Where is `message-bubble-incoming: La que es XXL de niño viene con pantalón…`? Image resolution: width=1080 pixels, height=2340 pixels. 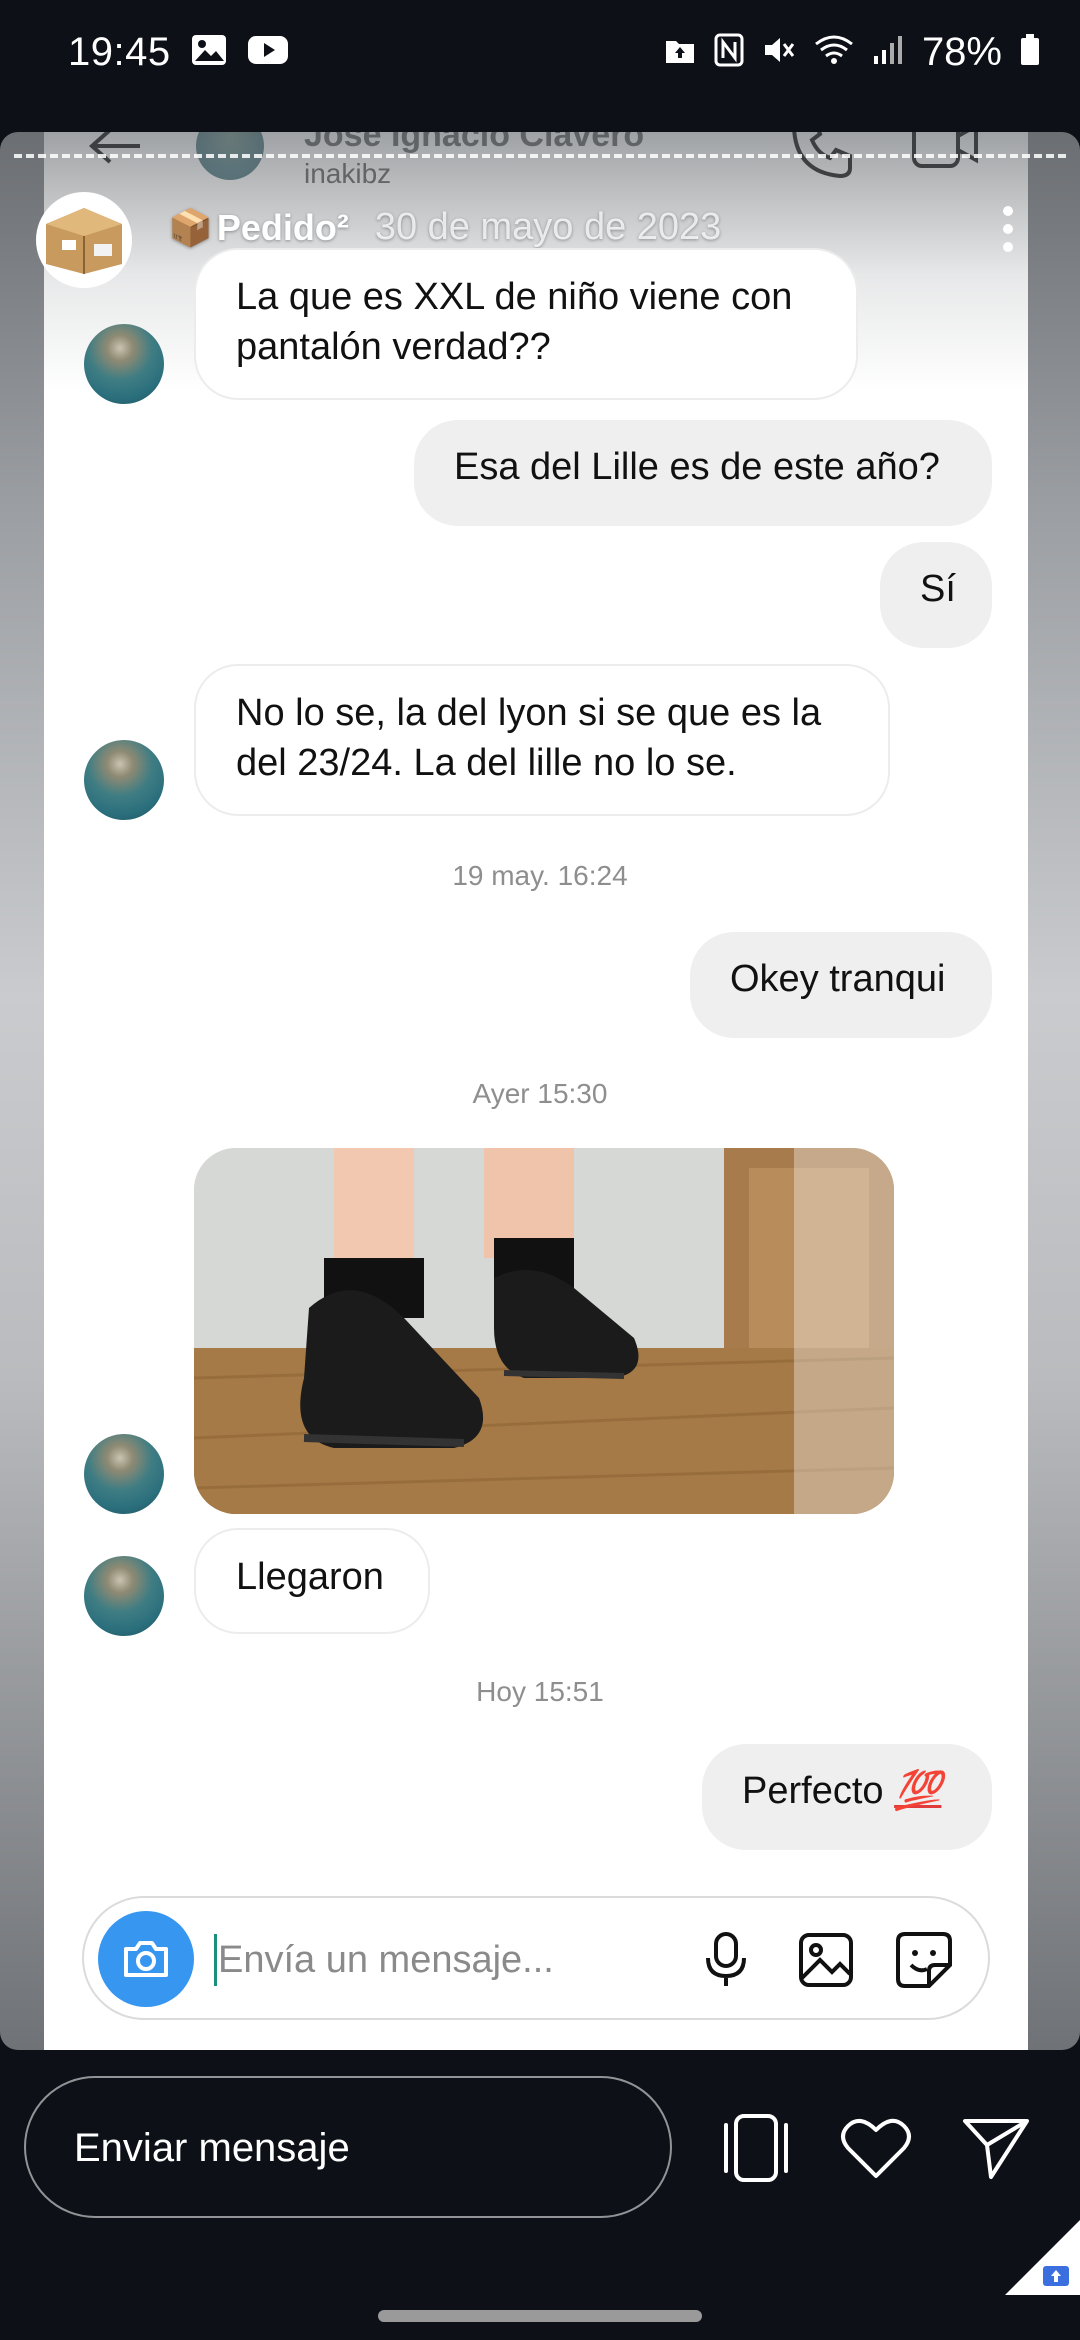 message-bubble-incoming: La que es XXL de niño viene con pantalón… is located at coordinates (526, 324).